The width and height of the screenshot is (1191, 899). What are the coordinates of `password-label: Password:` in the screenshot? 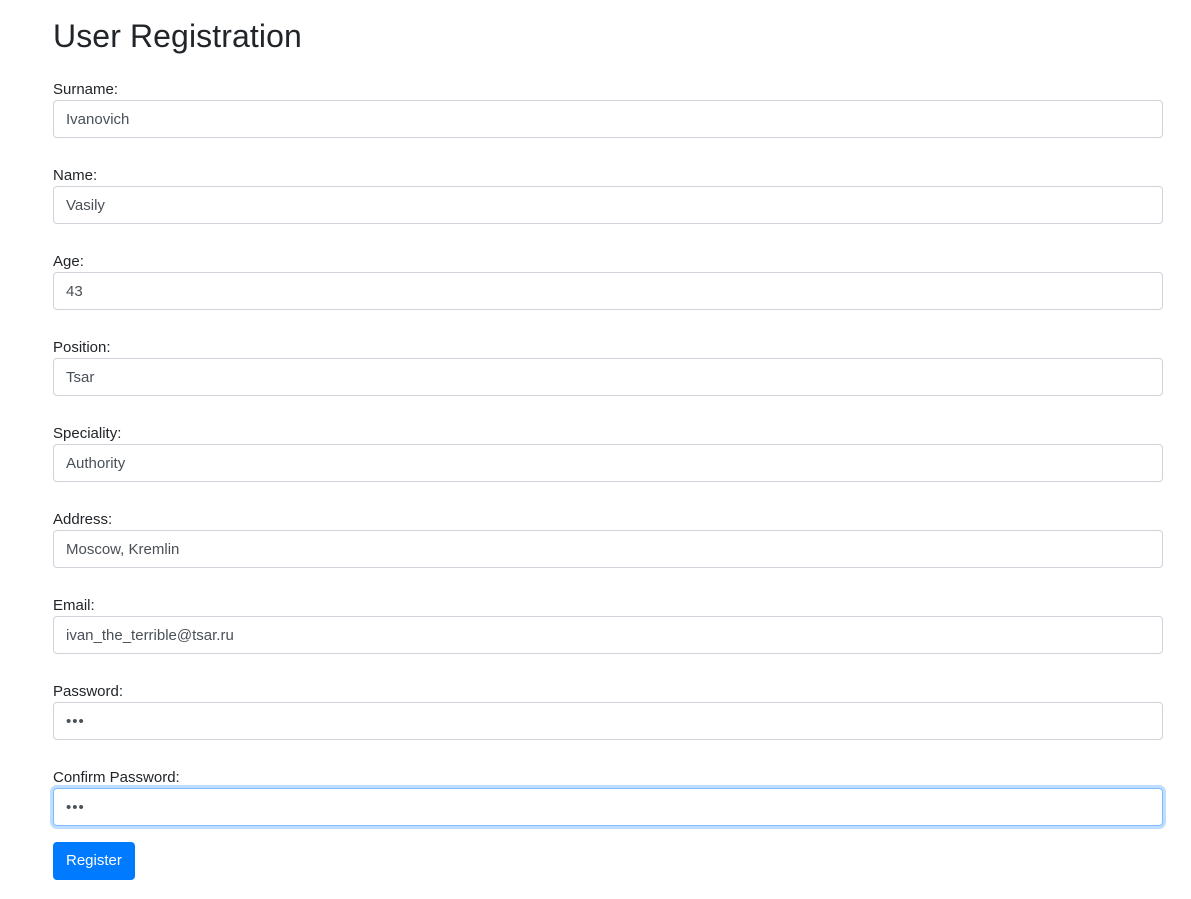 It's located at (88, 691).